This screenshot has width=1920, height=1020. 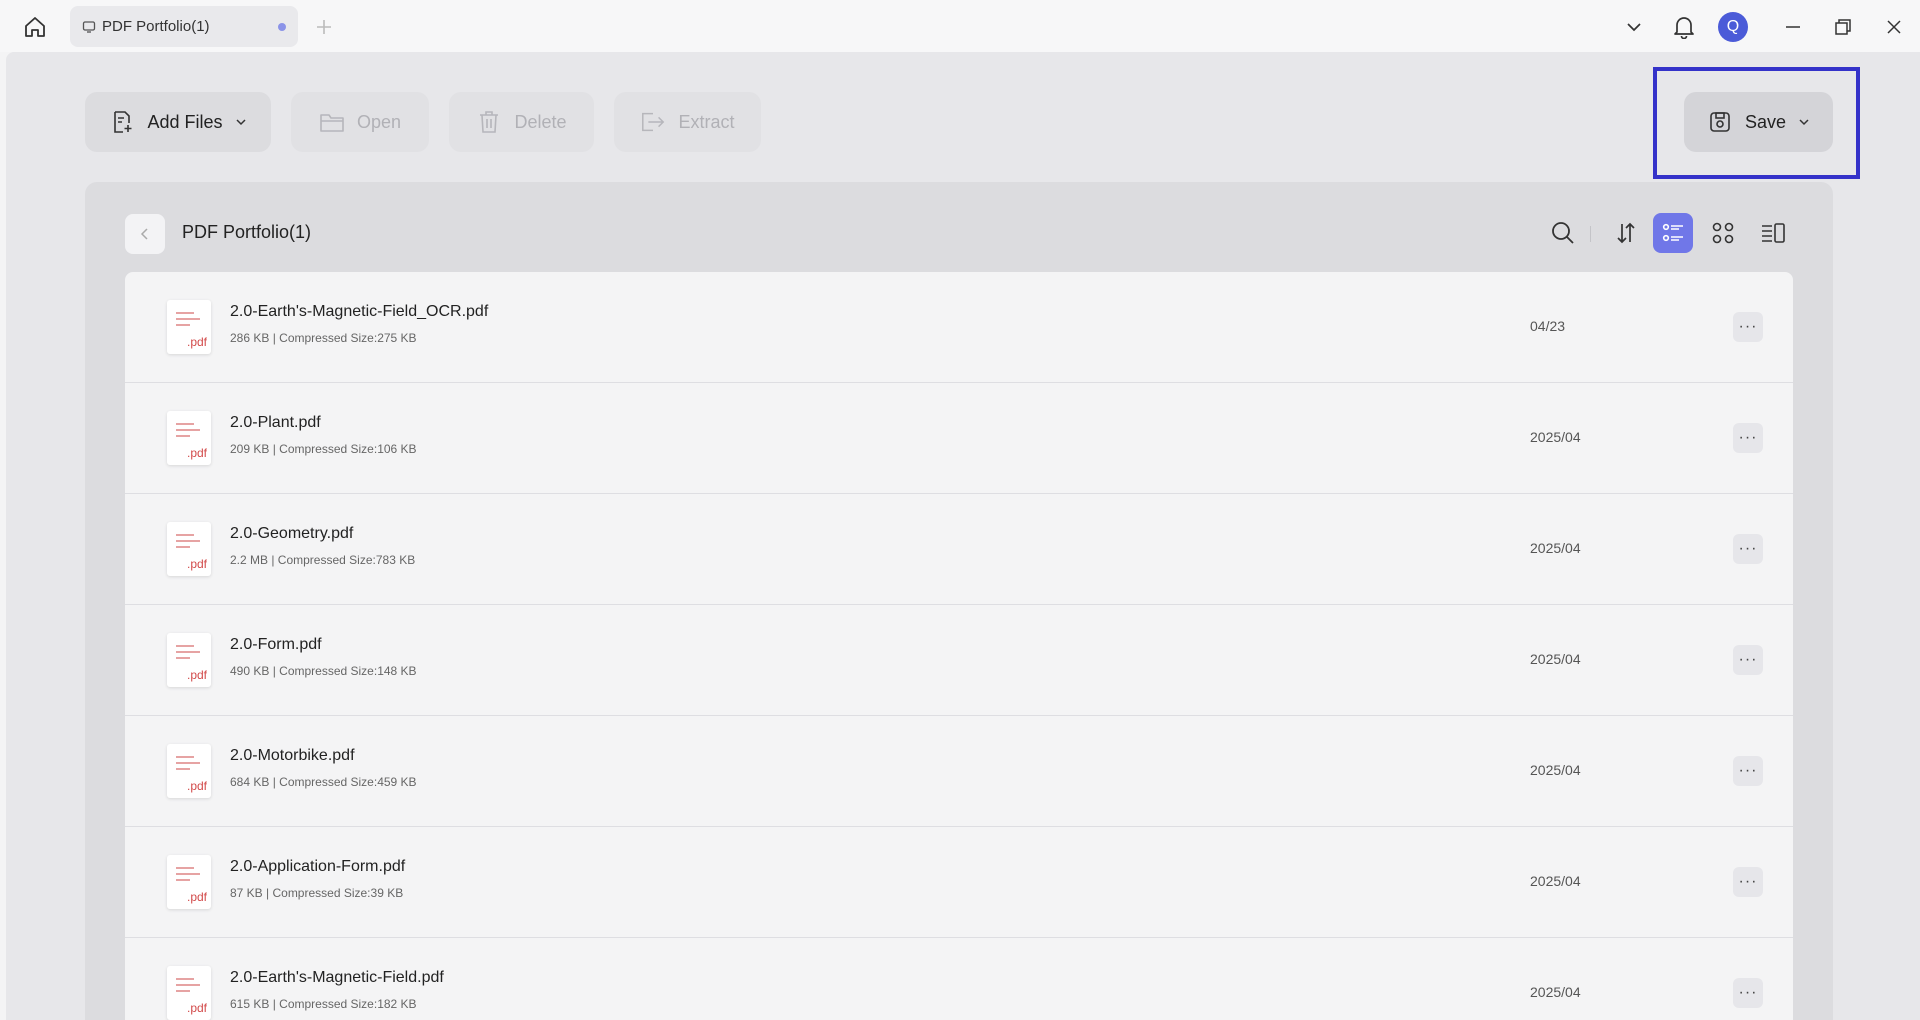 What do you see at coordinates (323, 1004) in the screenshot?
I see `file-size: 615 KB | Compressed Size:182 KB` at bounding box center [323, 1004].